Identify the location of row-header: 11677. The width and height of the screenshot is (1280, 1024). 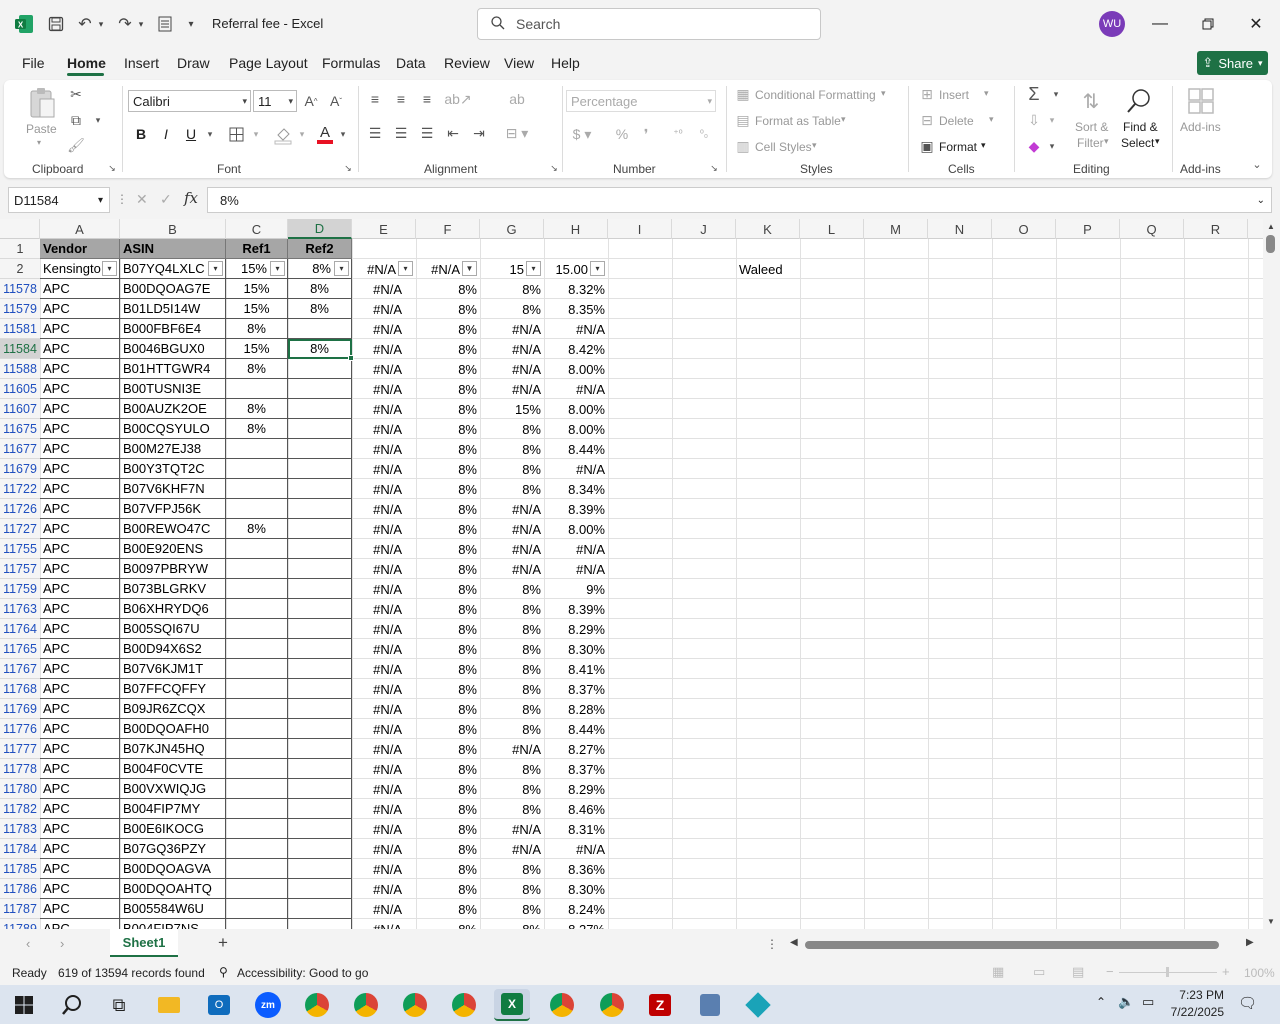
(20, 449).